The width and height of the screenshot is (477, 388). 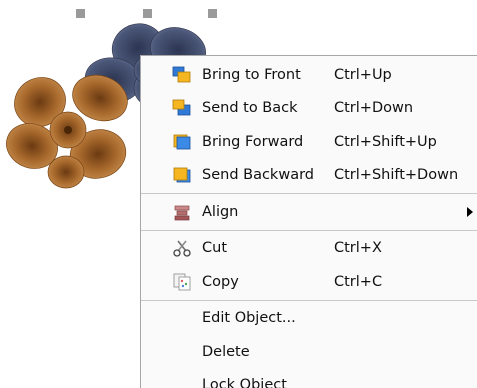 What do you see at coordinates (182, 142) in the screenshot?
I see `bring-forward-icon` at bounding box center [182, 142].